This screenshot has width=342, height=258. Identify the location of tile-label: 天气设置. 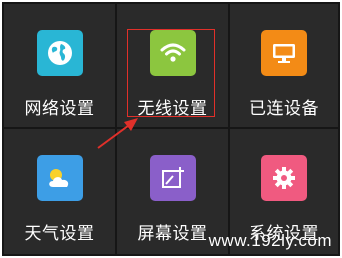
(59, 234).